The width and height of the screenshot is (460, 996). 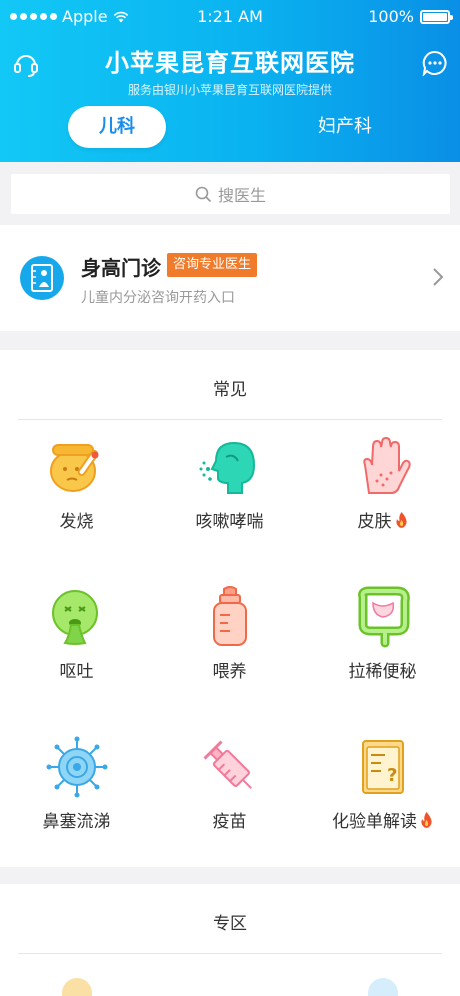 I want to click on clinic-title: 身高门诊, so click(x=121, y=268).